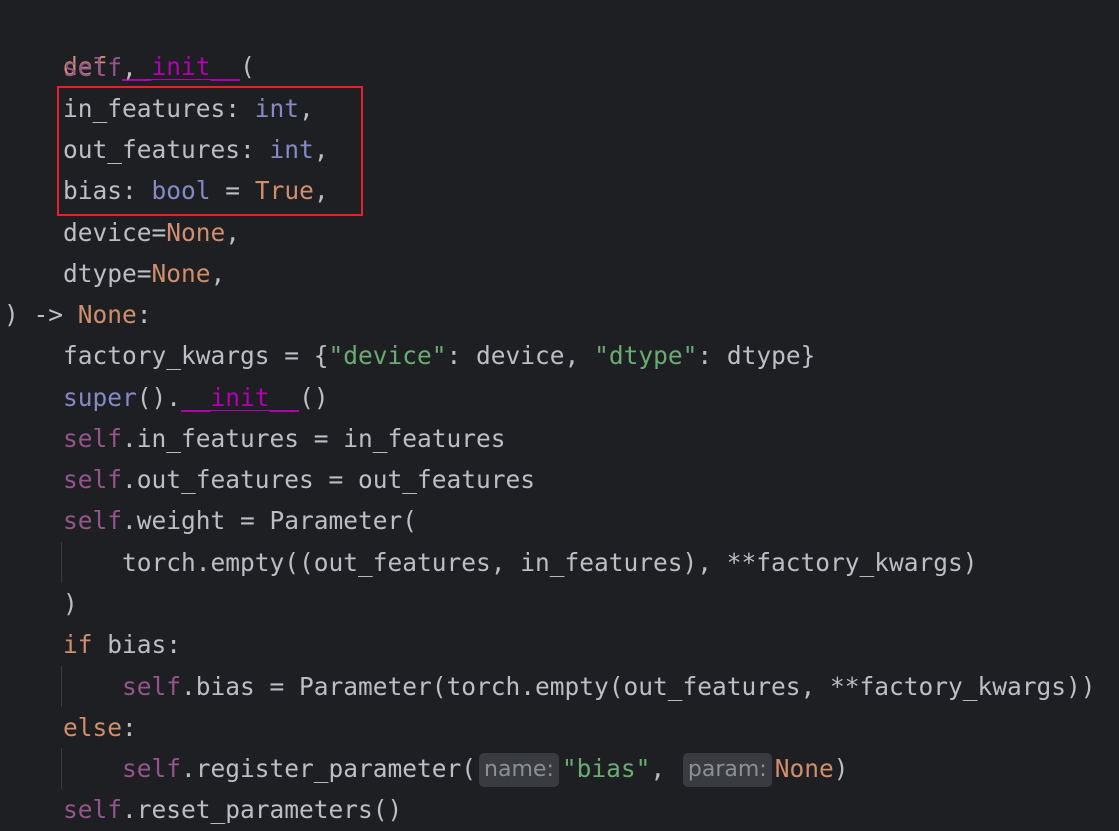 The width and height of the screenshot is (1119, 831). What do you see at coordinates (159, 397) in the screenshot?
I see `code-text: ().` at bounding box center [159, 397].